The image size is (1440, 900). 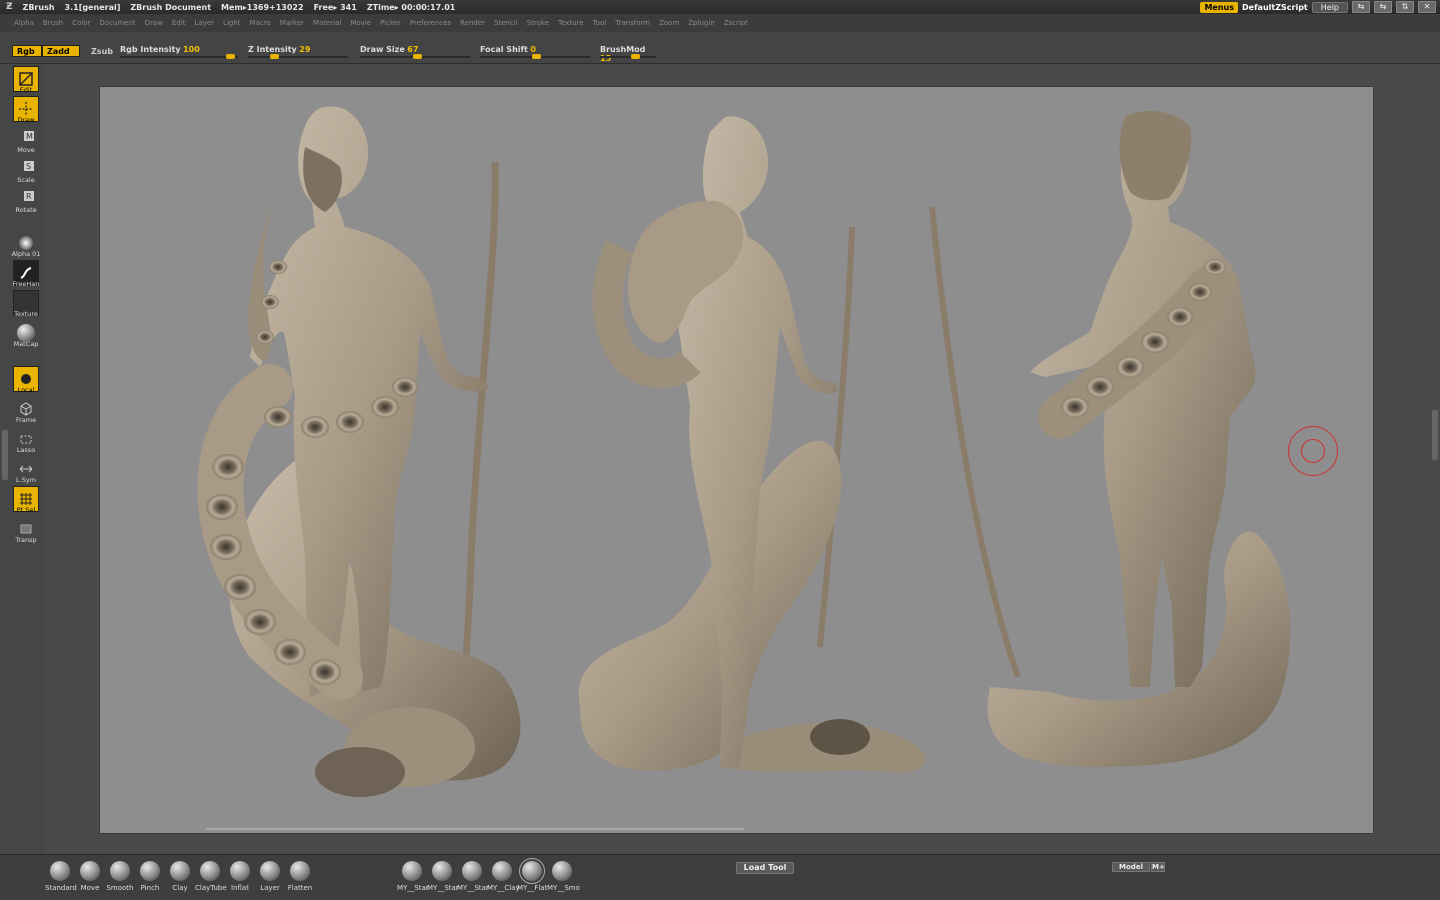 What do you see at coordinates (26, 254) in the screenshot?
I see `alpha-label: Alpha 01` at bounding box center [26, 254].